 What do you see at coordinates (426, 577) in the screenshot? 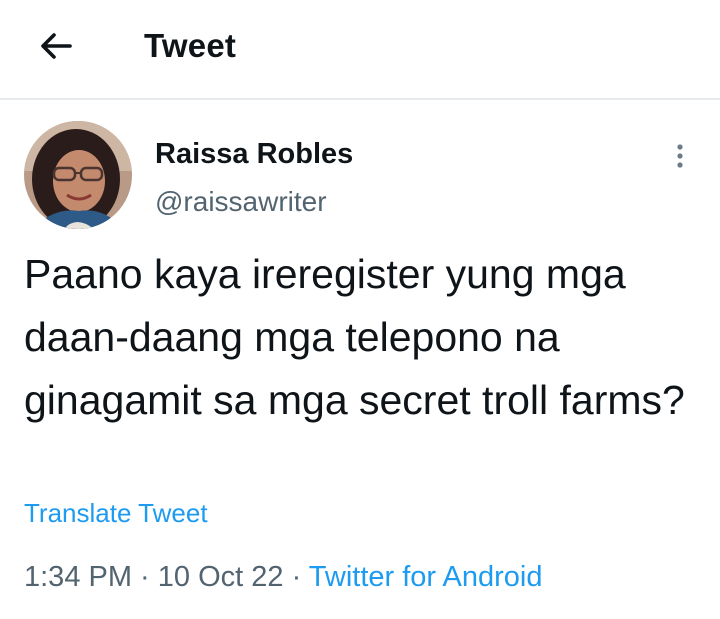
I see `tweet-source-link: Twitter for Android` at bounding box center [426, 577].